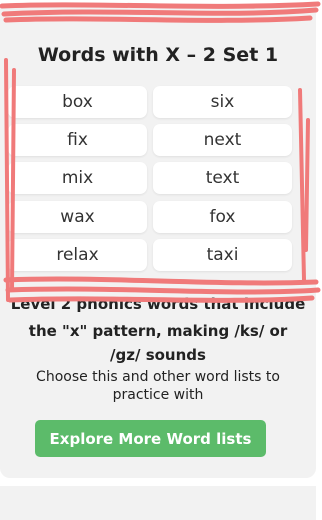 Image resolution: width=322 pixels, height=520 pixels. What do you see at coordinates (222, 217) in the screenshot?
I see `word-cell: fox` at bounding box center [222, 217].